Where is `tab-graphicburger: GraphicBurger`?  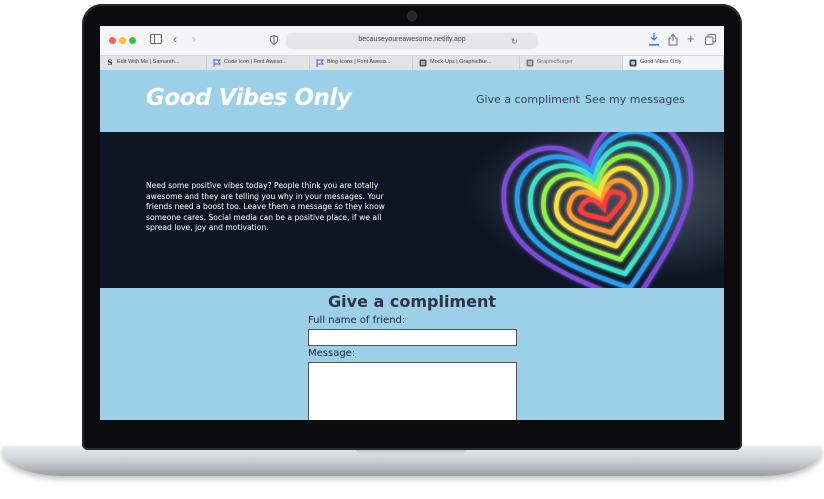
tab-graphicburger: GraphicBurger is located at coordinates (571, 63).